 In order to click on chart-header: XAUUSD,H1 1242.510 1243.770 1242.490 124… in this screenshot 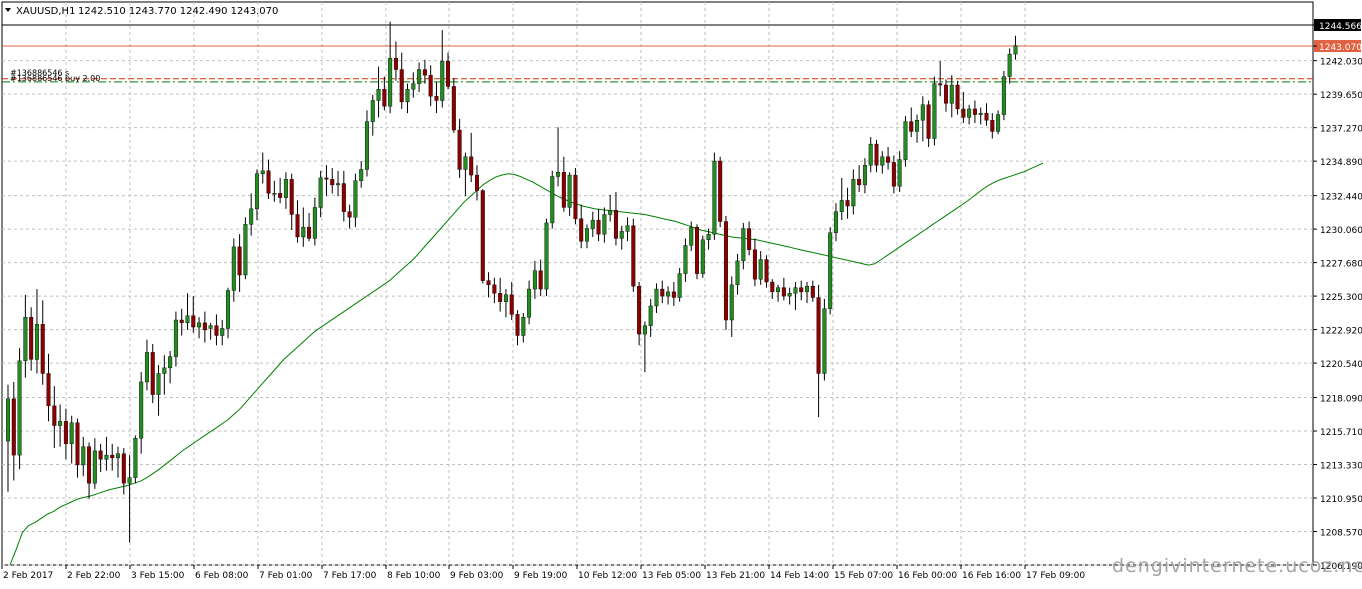, I will do `click(141, 11)`.